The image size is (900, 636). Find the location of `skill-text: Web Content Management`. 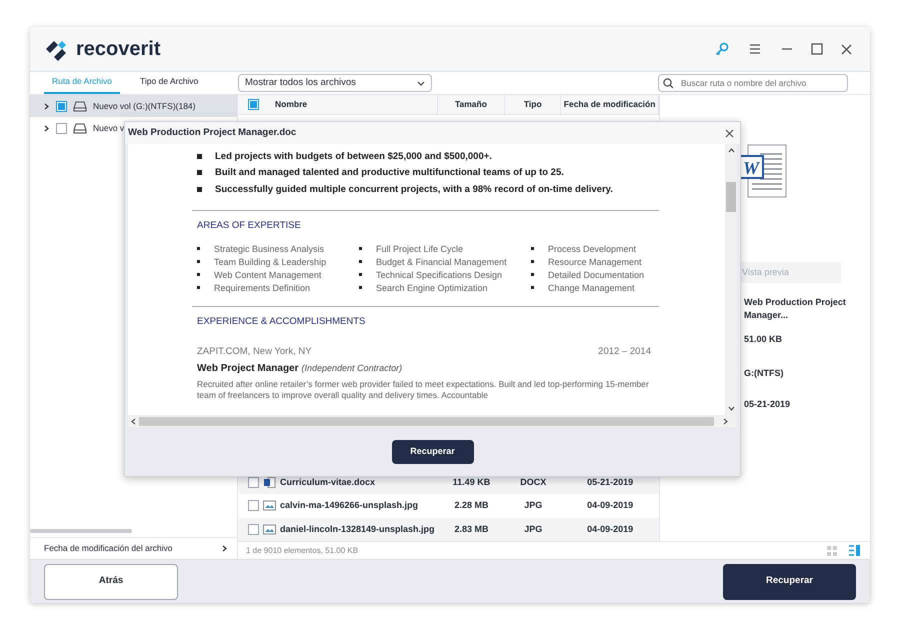

skill-text: Web Content Management is located at coordinates (268, 275).